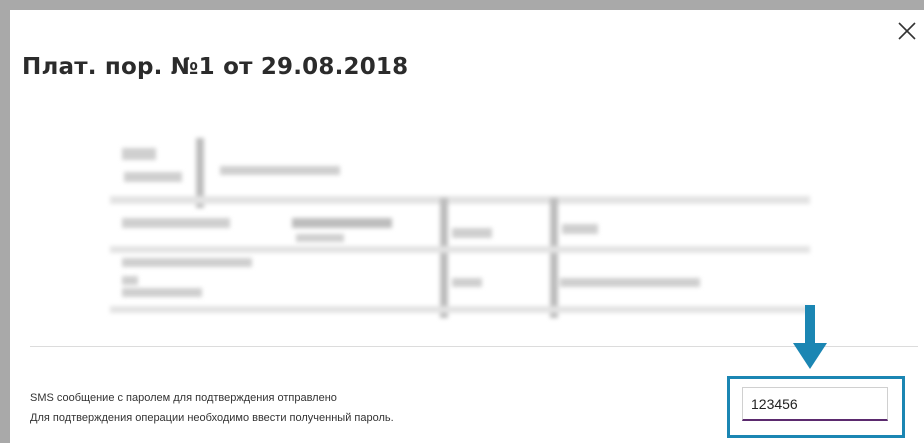 The image size is (924, 443). I want to click on sms-password-input, so click(815, 404).